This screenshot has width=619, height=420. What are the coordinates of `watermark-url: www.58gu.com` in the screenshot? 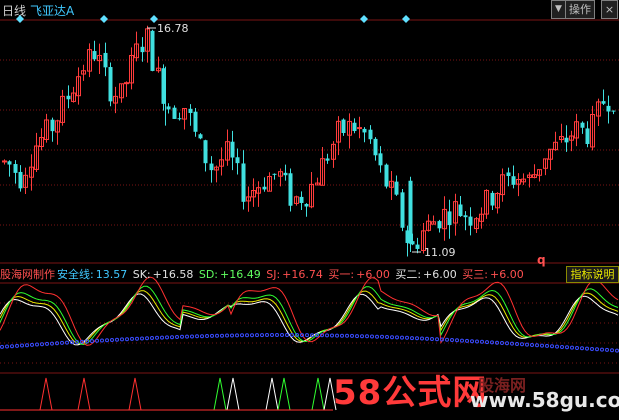 It's located at (544, 400).